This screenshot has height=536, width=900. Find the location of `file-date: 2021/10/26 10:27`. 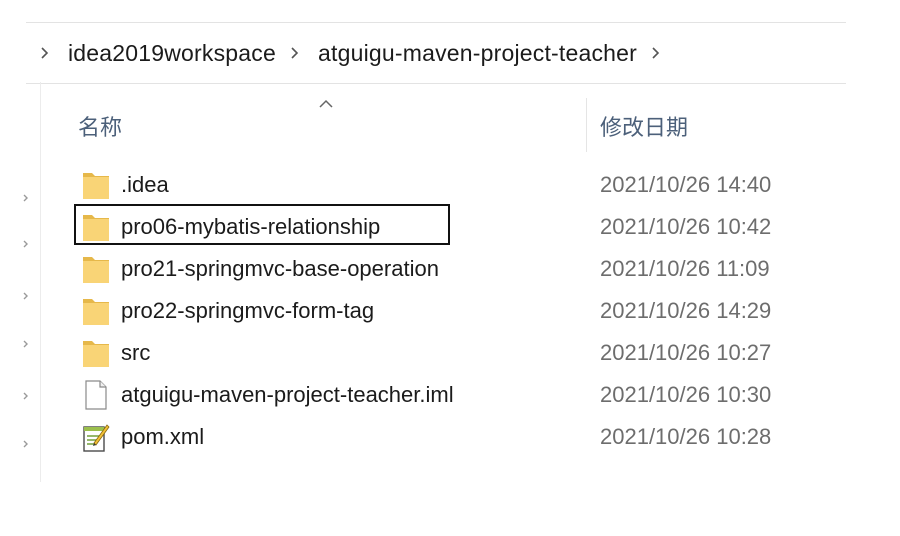

file-date: 2021/10/26 10:27 is located at coordinates (686, 352).